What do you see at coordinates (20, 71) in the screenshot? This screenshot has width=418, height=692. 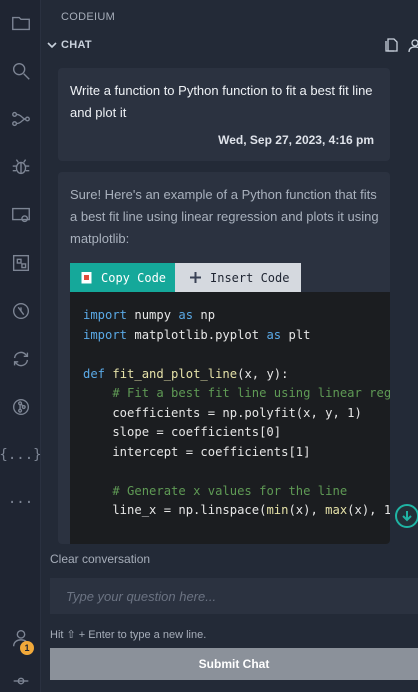 I see `search-icon` at bounding box center [20, 71].